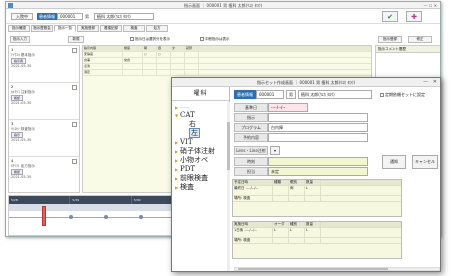 Image resolution: width=451 pixels, height=276 pixels. What do you see at coordinates (157, 28) in the screenshot?
I see `tab-6: 処方` at bounding box center [157, 28].